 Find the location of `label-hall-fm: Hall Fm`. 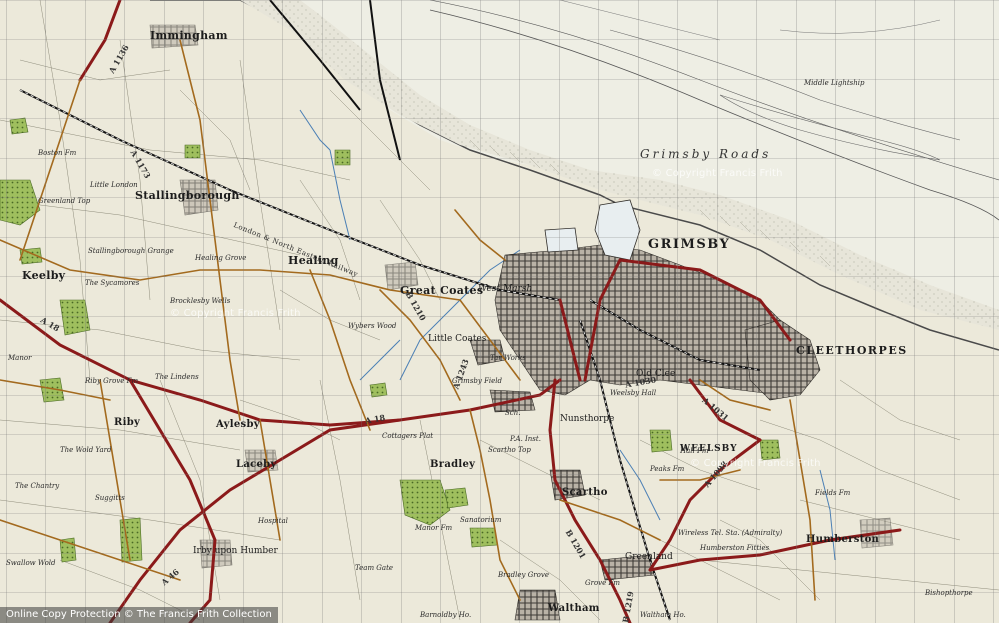

label-hall-fm: Hall Fm is located at coordinates (694, 451).